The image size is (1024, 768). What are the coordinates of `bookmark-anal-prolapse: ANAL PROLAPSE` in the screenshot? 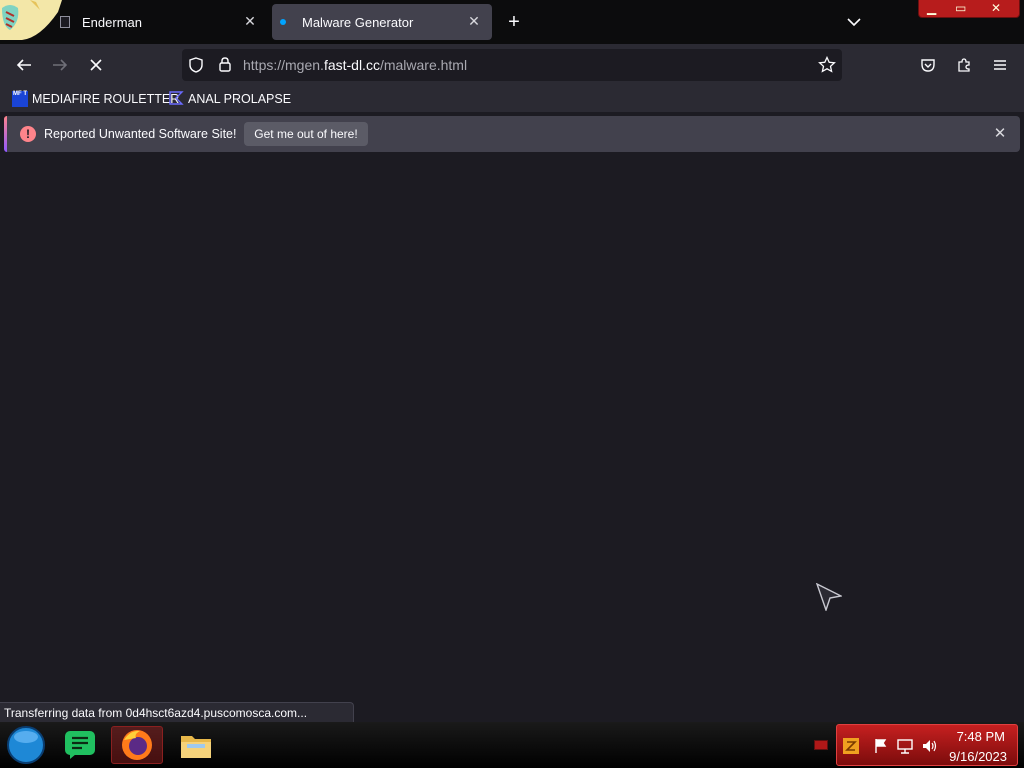 It's located at (229, 99).